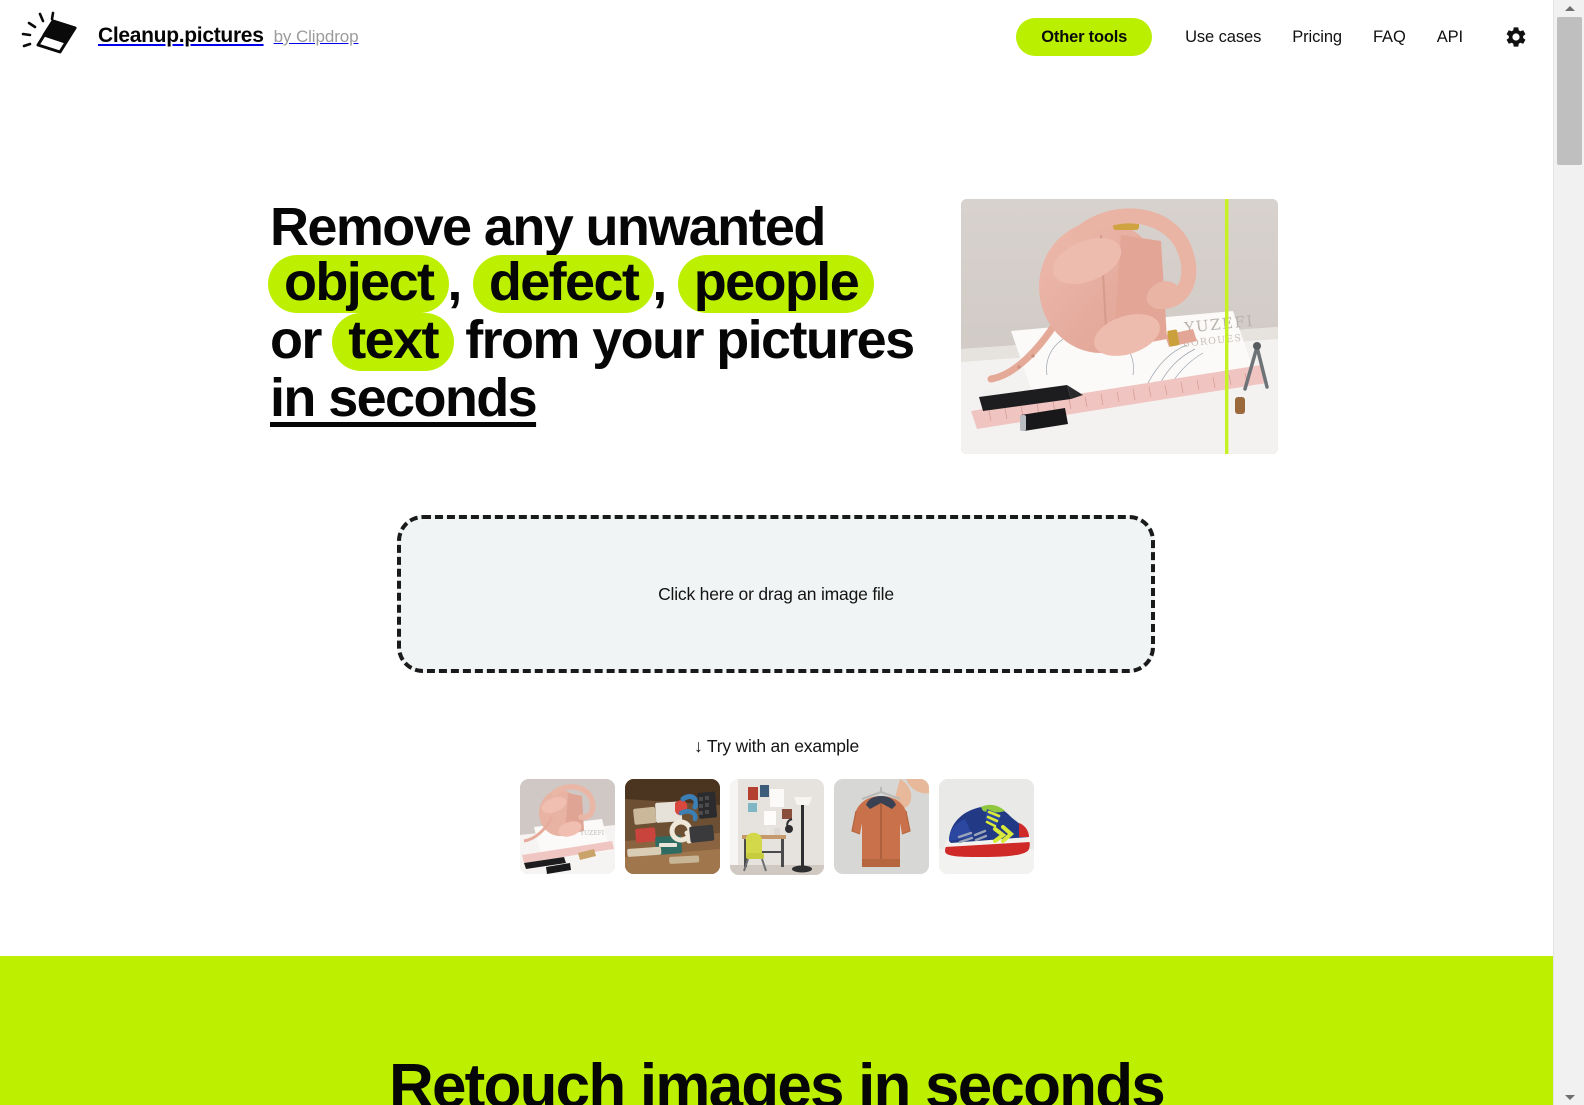  What do you see at coordinates (359, 284) in the screenshot?
I see `headline-highlight-object: object` at bounding box center [359, 284].